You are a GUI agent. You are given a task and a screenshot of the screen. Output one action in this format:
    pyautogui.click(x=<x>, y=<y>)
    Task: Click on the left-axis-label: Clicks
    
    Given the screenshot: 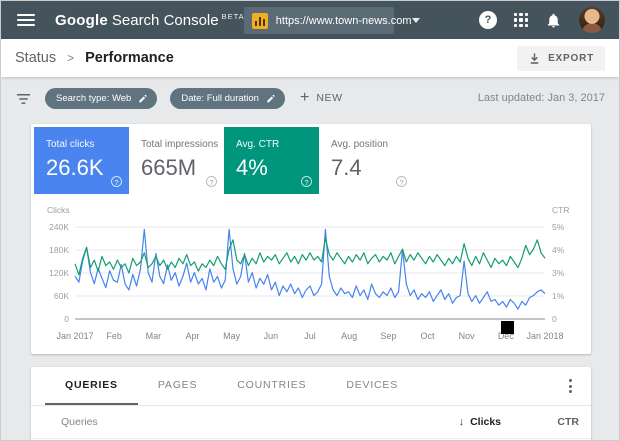 What is the action you would take?
    pyautogui.click(x=58, y=210)
    